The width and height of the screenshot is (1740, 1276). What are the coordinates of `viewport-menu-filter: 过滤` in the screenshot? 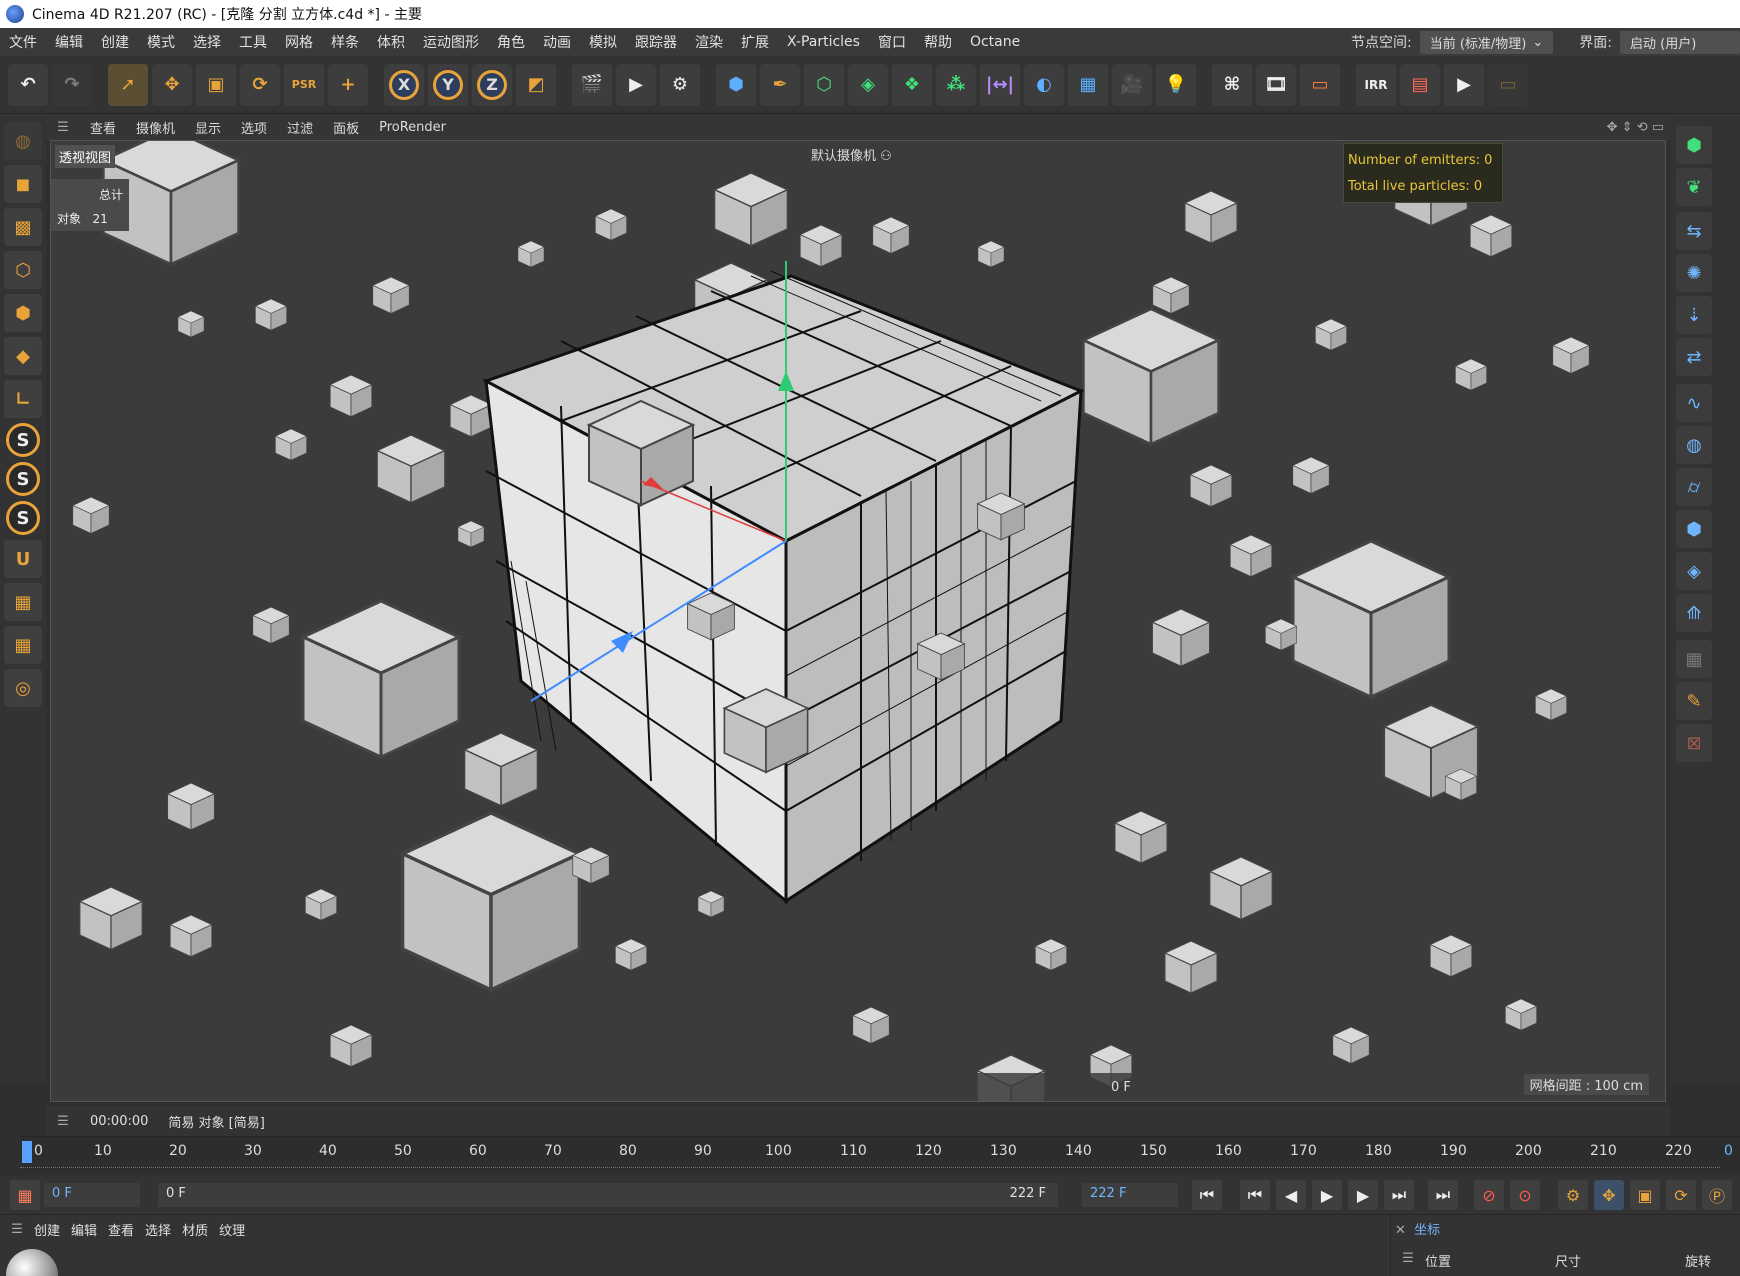 It's located at (300, 127).